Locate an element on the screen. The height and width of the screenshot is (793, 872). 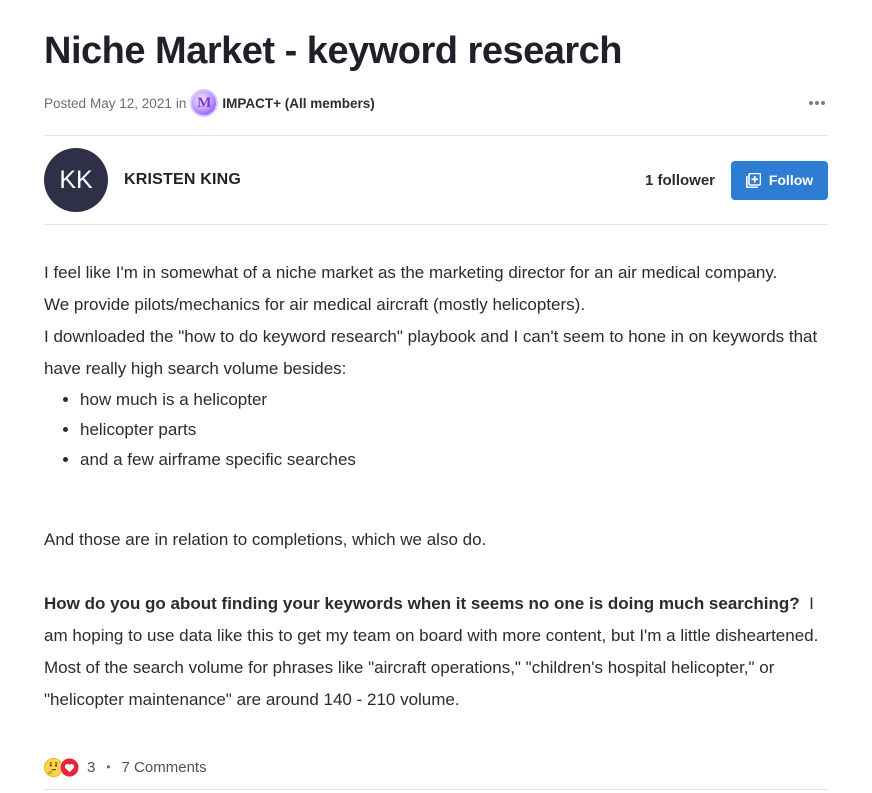
comments-link: 7 Comments is located at coordinates (164, 767).